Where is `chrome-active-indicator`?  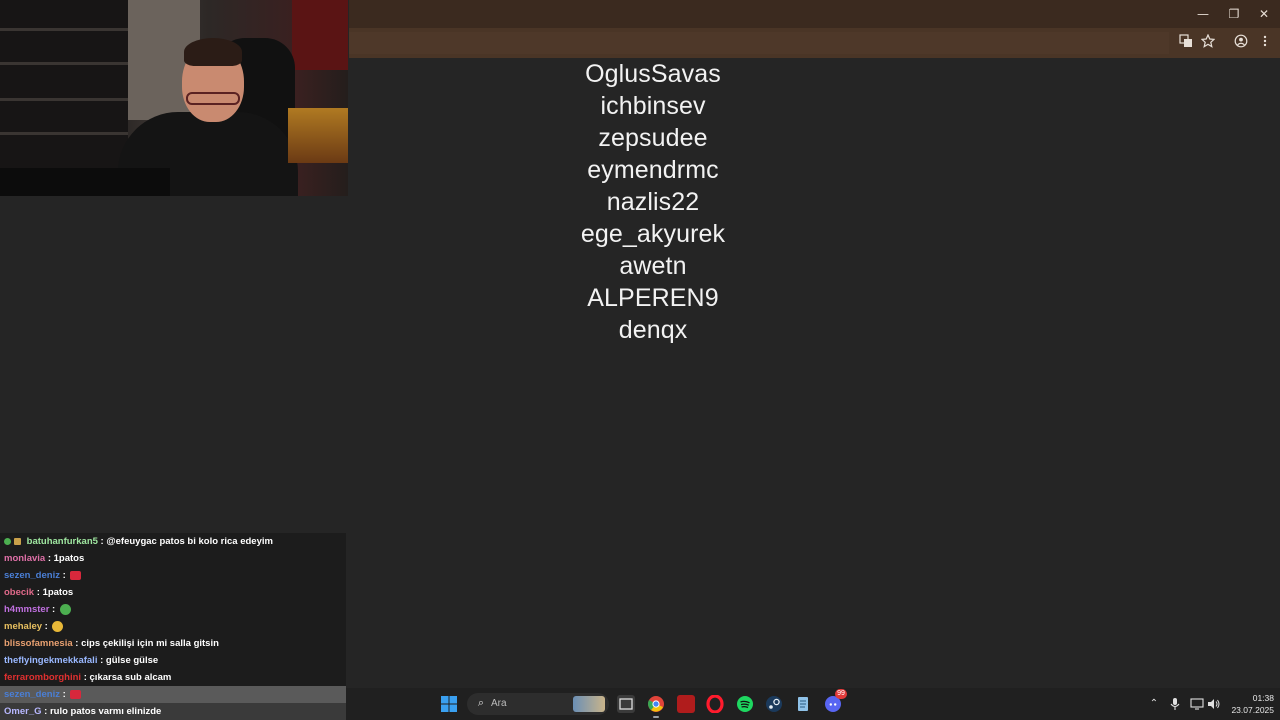 chrome-active-indicator is located at coordinates (656, 717).